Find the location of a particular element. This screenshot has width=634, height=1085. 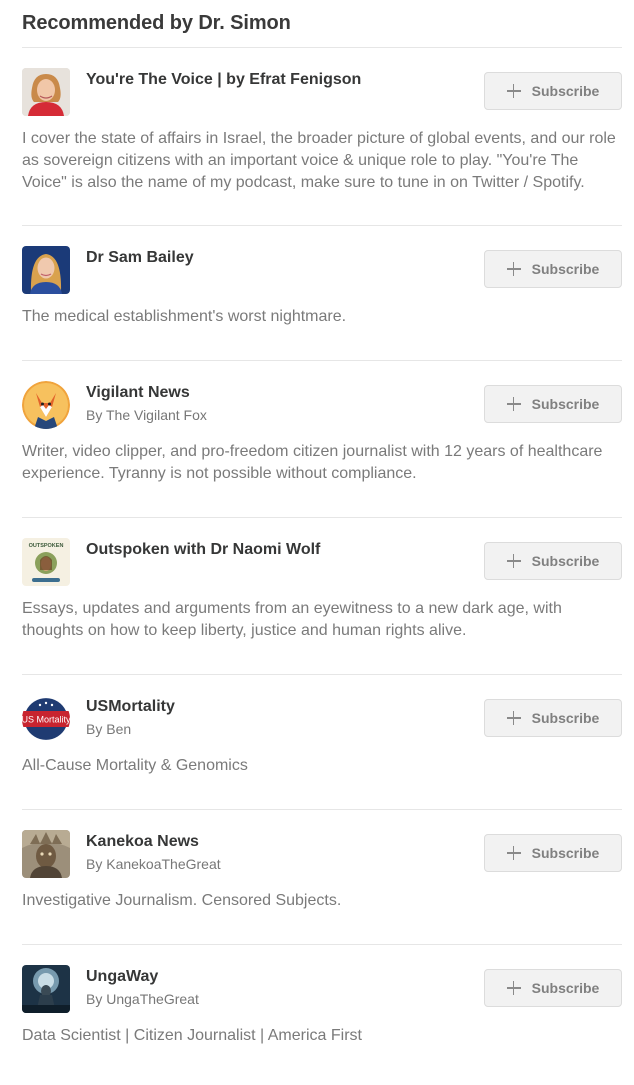

section-heading: Recommended by Dr. Simon is located at coordinates (156, 23).